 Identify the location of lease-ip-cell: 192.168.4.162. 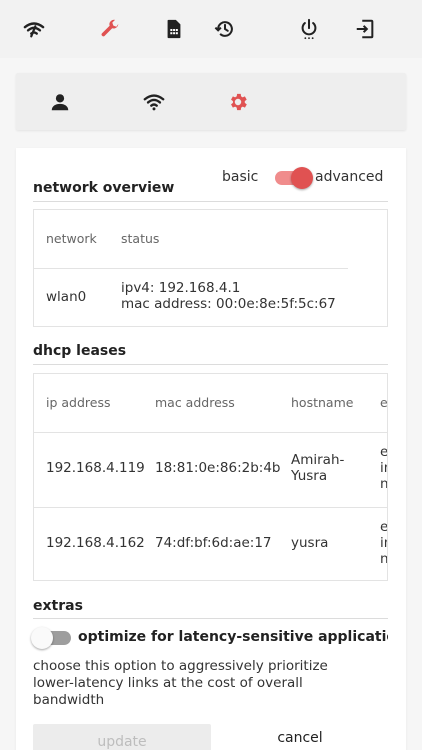
(95, 543).